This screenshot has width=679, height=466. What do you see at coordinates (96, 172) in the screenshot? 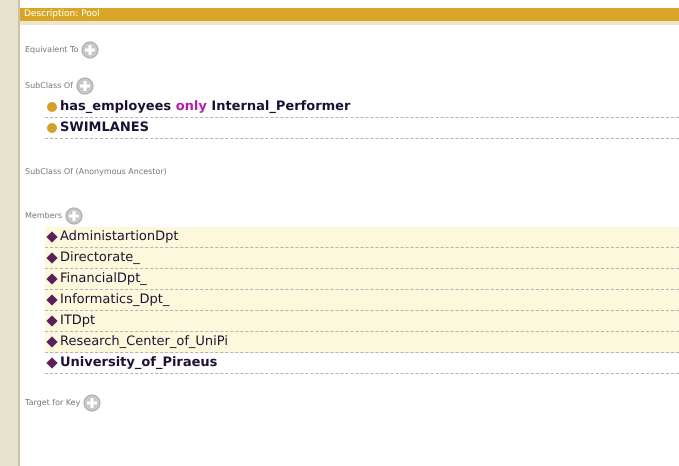
I see `section-label: SubClass Of (Anonymous Ancestor)` at bounding box center [96, 172].